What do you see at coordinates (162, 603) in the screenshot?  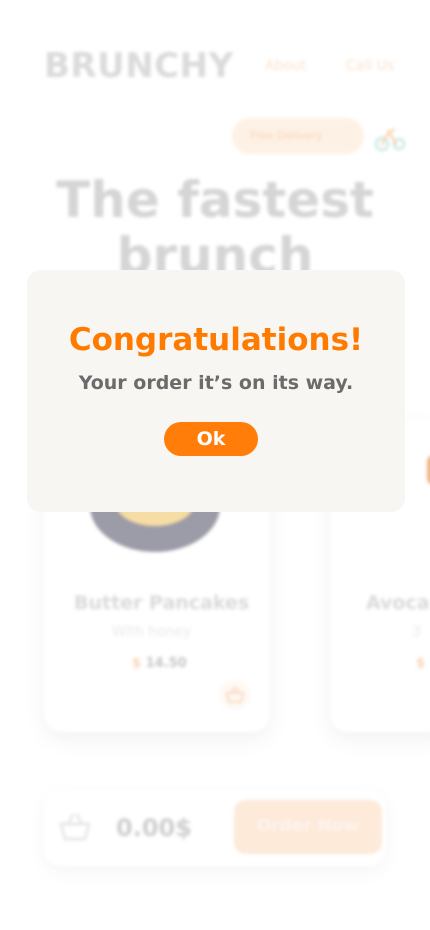 I see `product-name: Butter Pancakes` at bounding box center [162, 603].